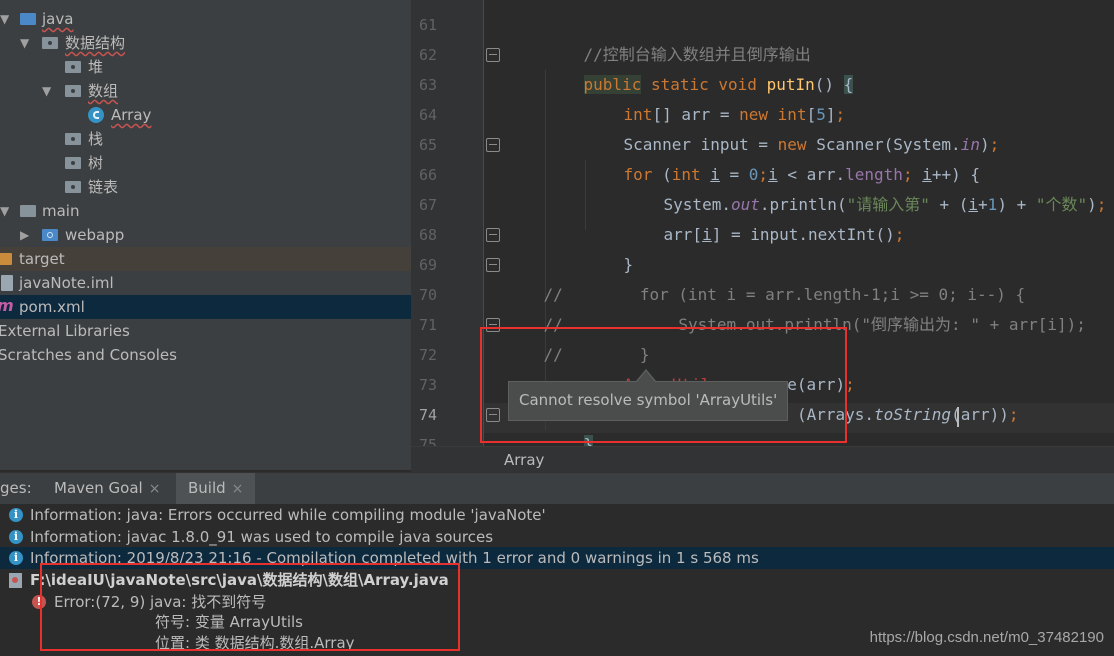 The image size is (1114, 656). What do you see at coordinates (762, 459) in the screenshot?
I see `breadcrumb: Array` at bounding box center [762, 459].